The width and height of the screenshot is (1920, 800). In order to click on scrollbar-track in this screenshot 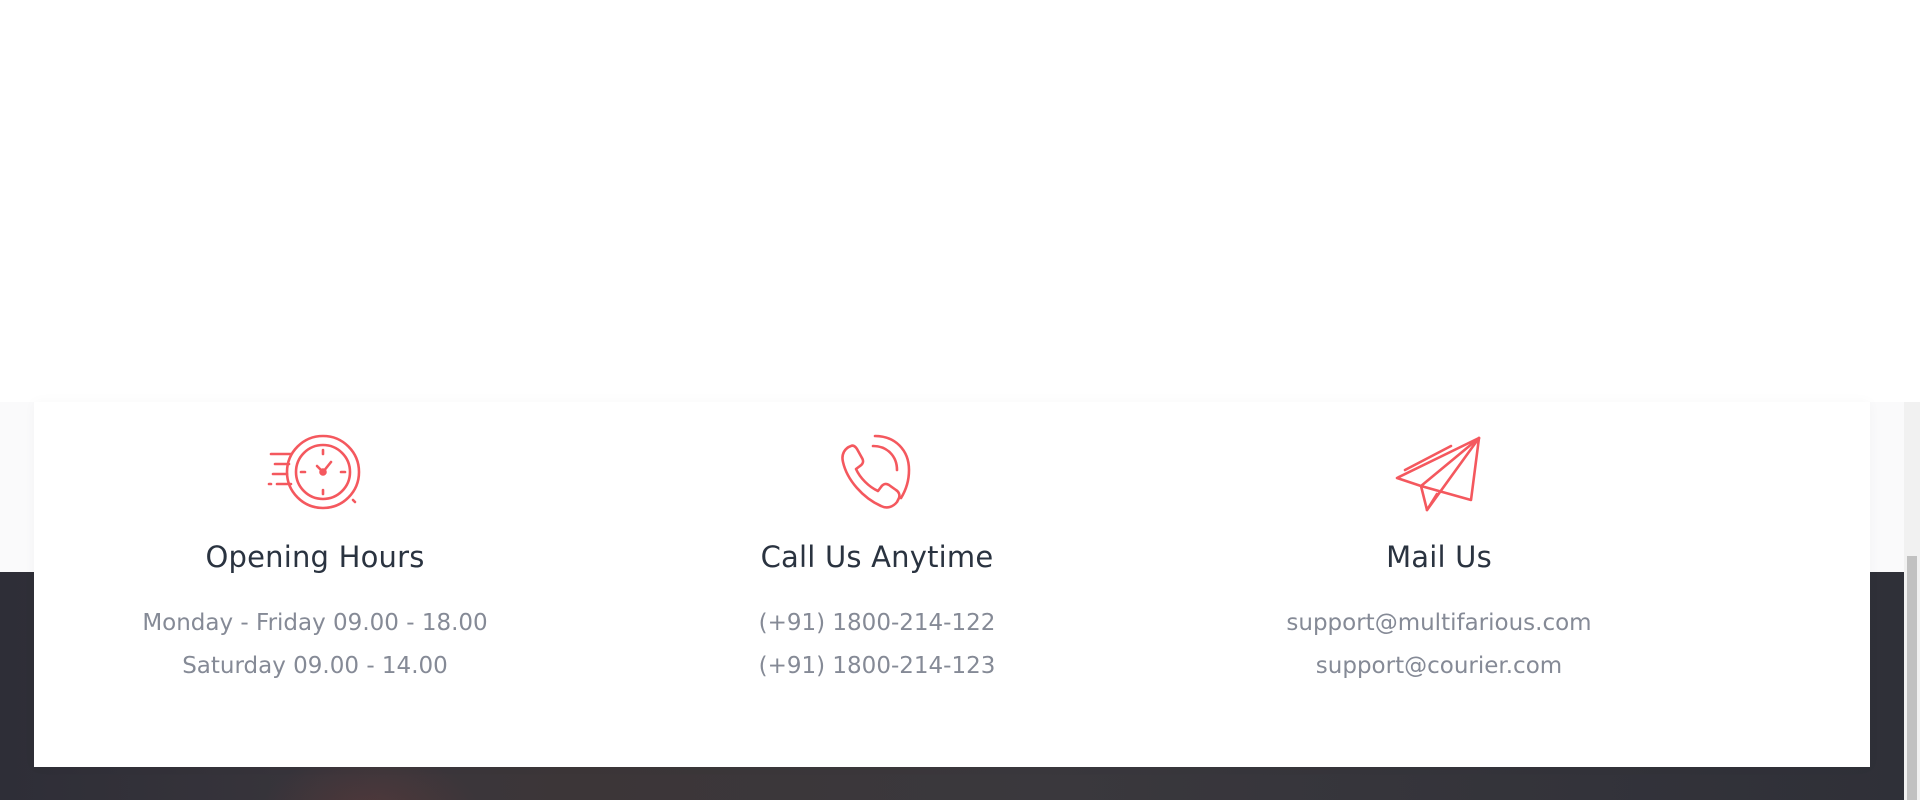, I will do `click(1912, 201)`.